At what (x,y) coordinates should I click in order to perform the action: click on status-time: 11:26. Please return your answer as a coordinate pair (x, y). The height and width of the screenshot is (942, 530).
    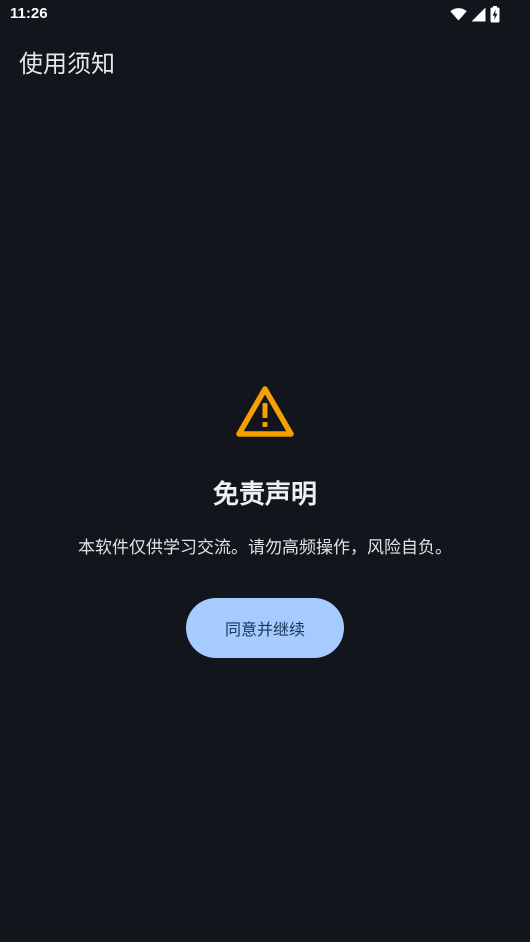
    Looking at the image, I should click on (29, 13).